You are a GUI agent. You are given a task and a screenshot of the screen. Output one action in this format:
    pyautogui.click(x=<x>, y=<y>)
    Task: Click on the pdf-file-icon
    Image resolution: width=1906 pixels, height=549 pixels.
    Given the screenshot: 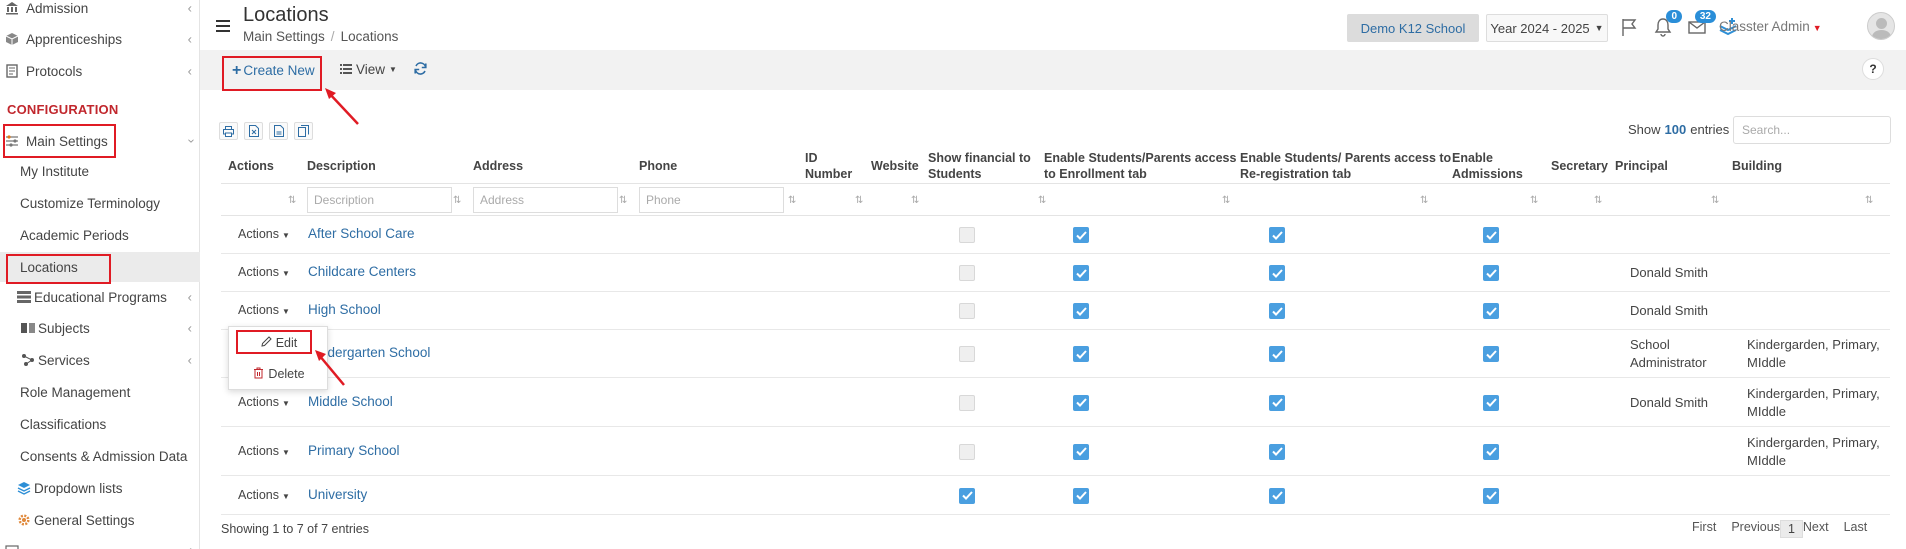 What is the action you would take?
    pyautogui.click(x=278, y=131)
    